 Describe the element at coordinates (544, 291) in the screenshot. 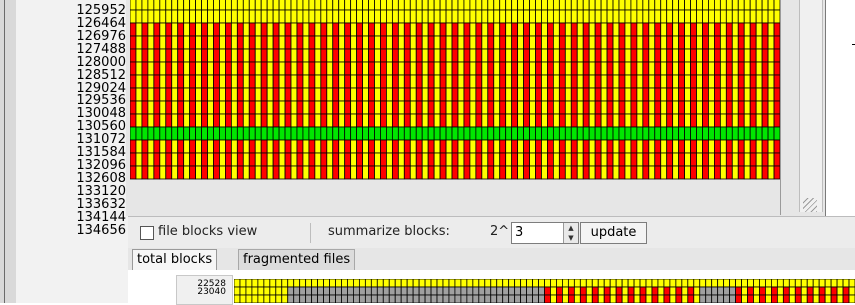

I see `lower-block-map` at that location.